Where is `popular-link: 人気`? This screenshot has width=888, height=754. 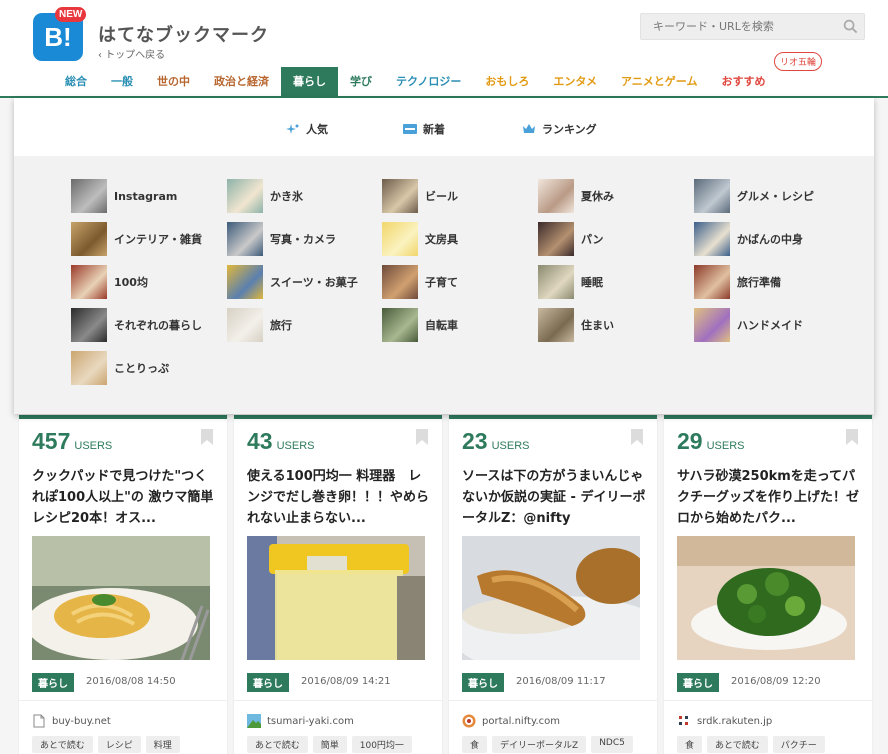
popular-link: 人気 is located at coordinates (307, 129).